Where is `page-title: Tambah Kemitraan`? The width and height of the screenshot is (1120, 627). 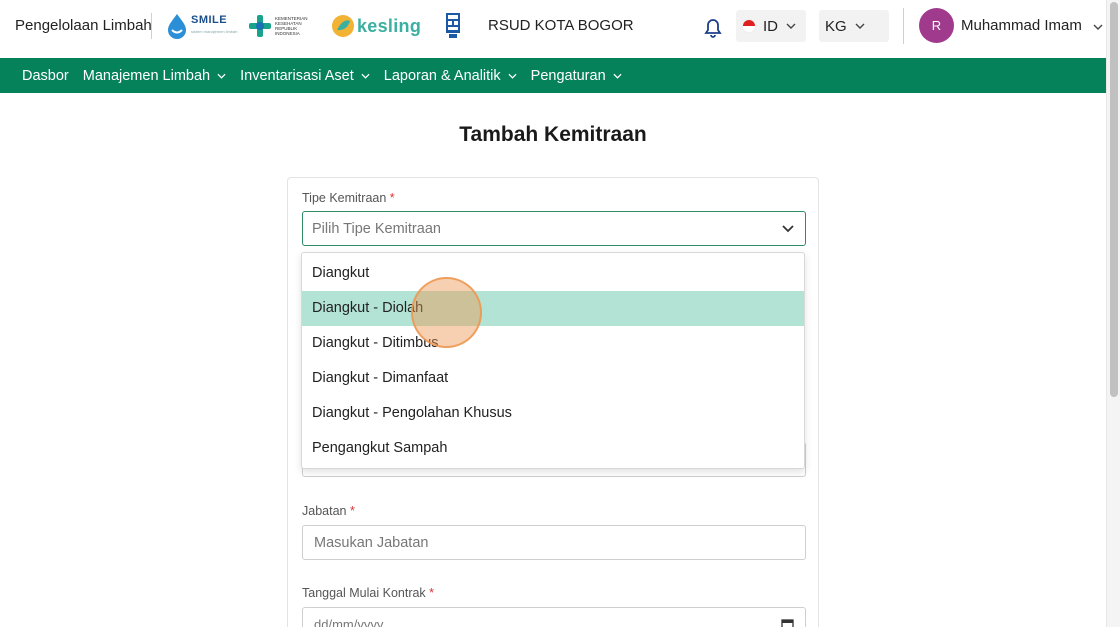
page-title: Tambah Kemitraan is located at coordinates (553, 134).